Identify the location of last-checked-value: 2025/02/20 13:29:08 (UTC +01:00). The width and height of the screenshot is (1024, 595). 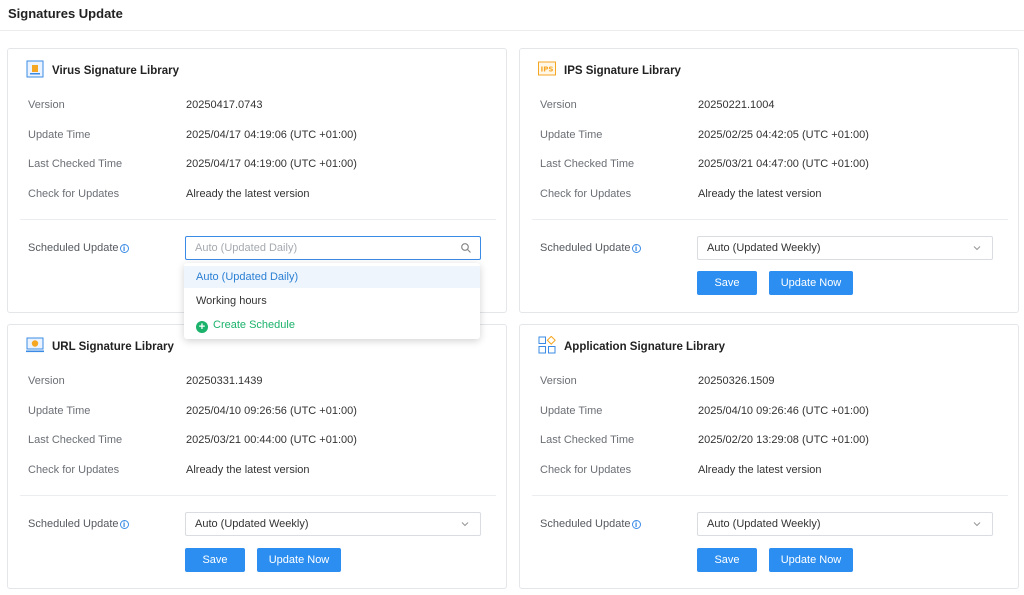
(783, 440).